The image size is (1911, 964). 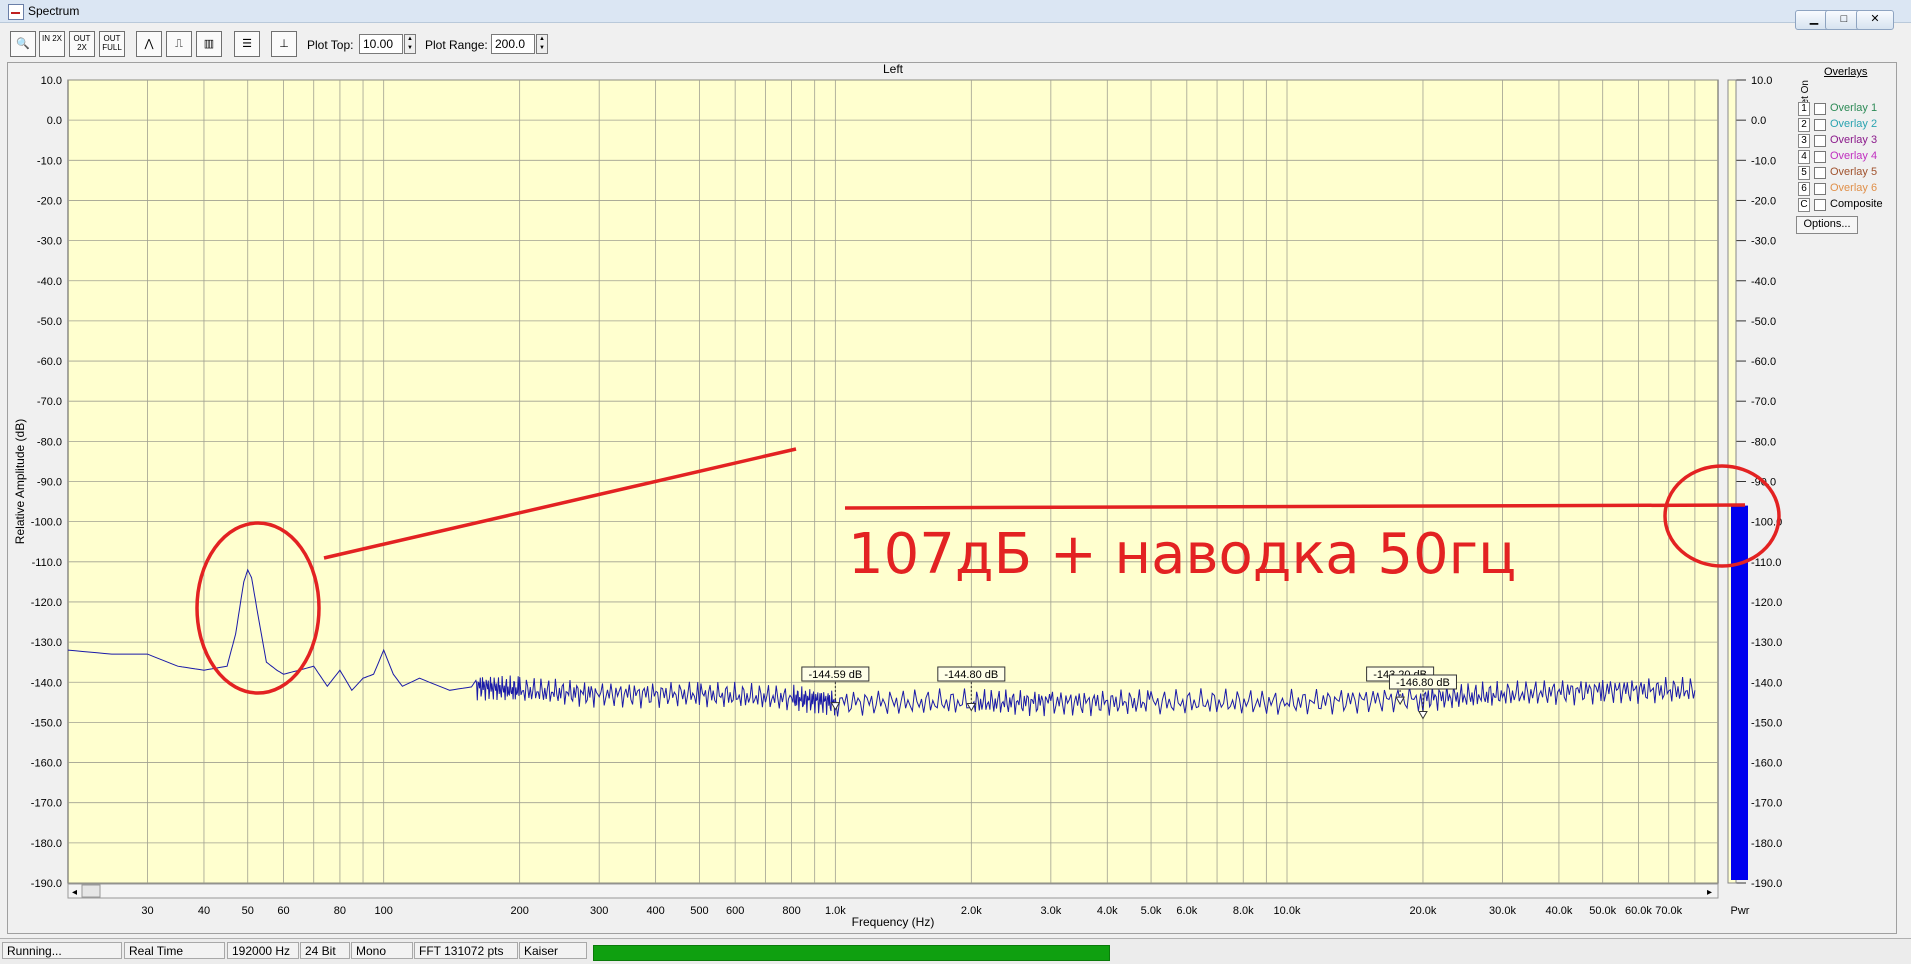 I want to click on y-tick-label-left: -60.0, so click(x=49, y=362).